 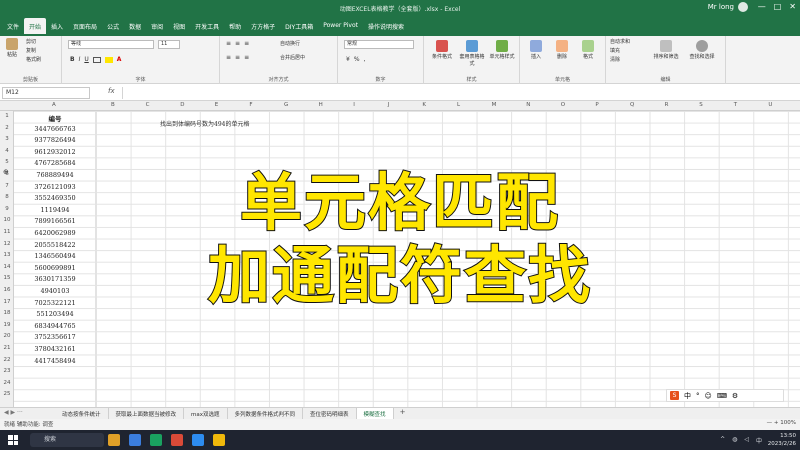 What do you see at coordinates (157, 26) in the screenshot?
I see `ribbon-tab-6: 审阅` at bounding box center [157, 26].